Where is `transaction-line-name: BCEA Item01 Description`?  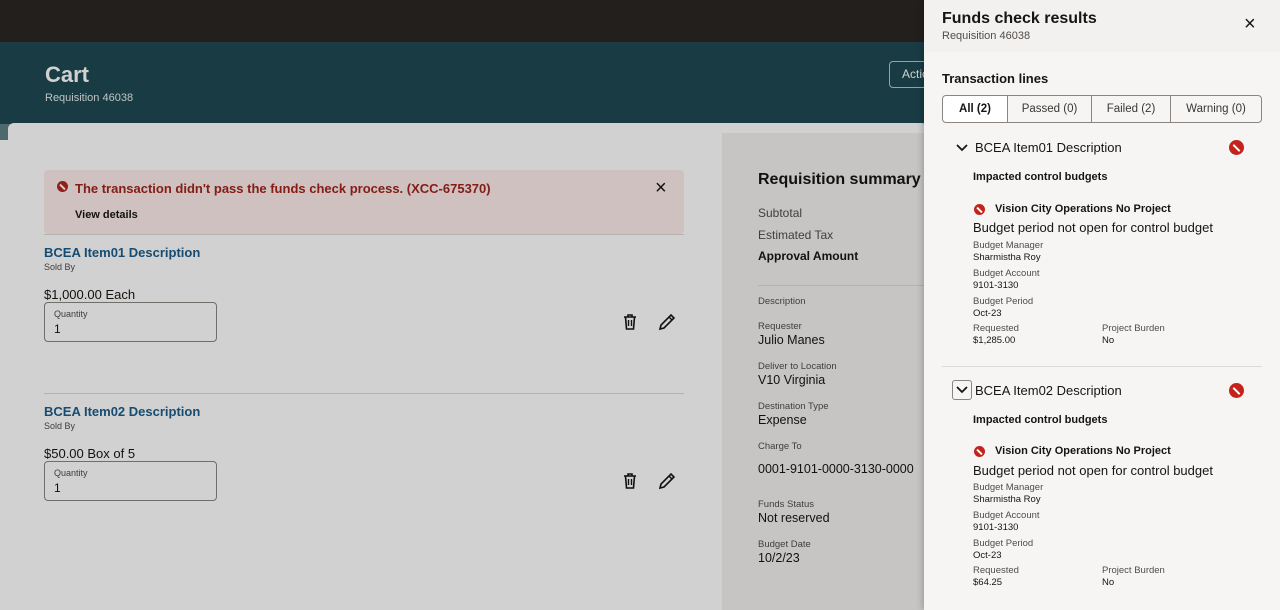 transaction-line-name: BCEA Item01 Description is located at coordinates (1048, 147).